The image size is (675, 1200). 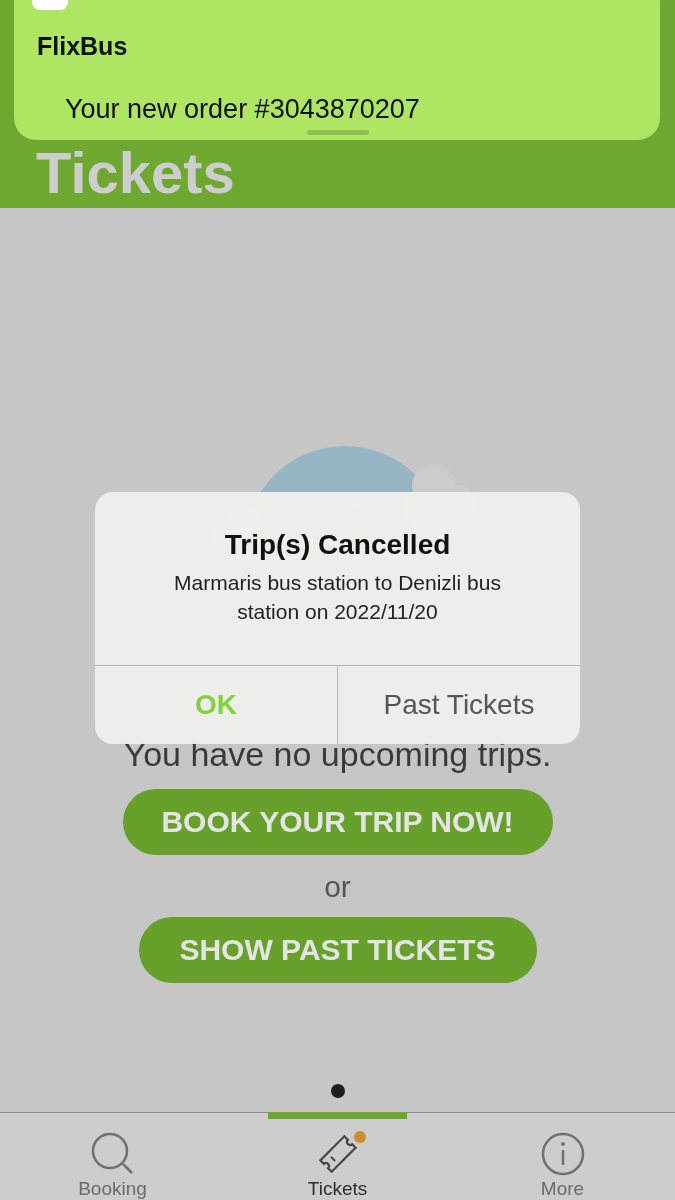 What do you see at coordinates (337, 886) in the screenshot?
I see `or-separator: or` at bounding box center [337, 886].